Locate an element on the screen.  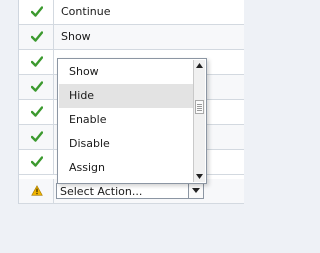
list-scrollbar is located at coordinates (199, 121).